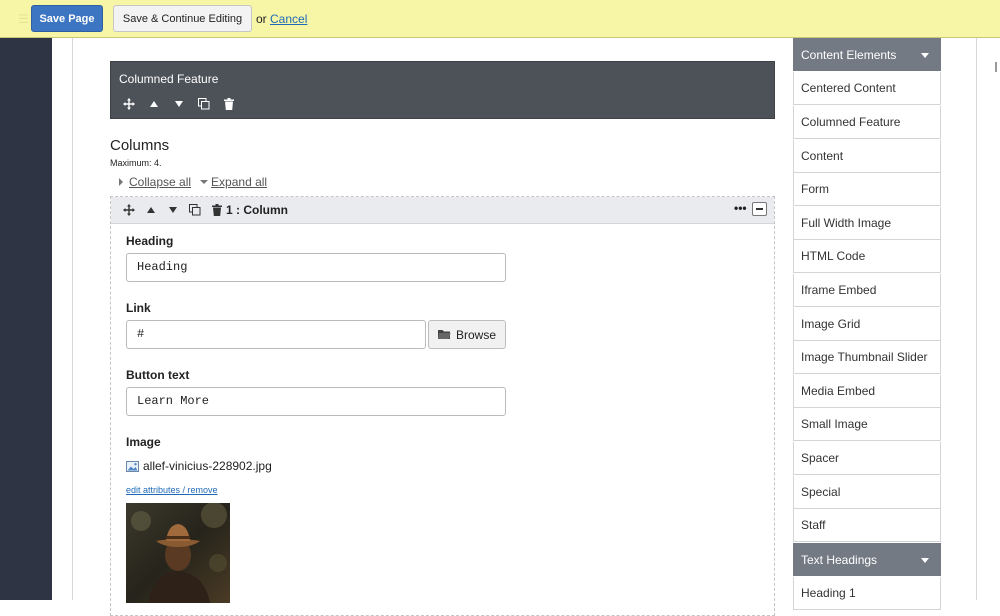  I want to click on heading-input: Heading, so click(316, 267).